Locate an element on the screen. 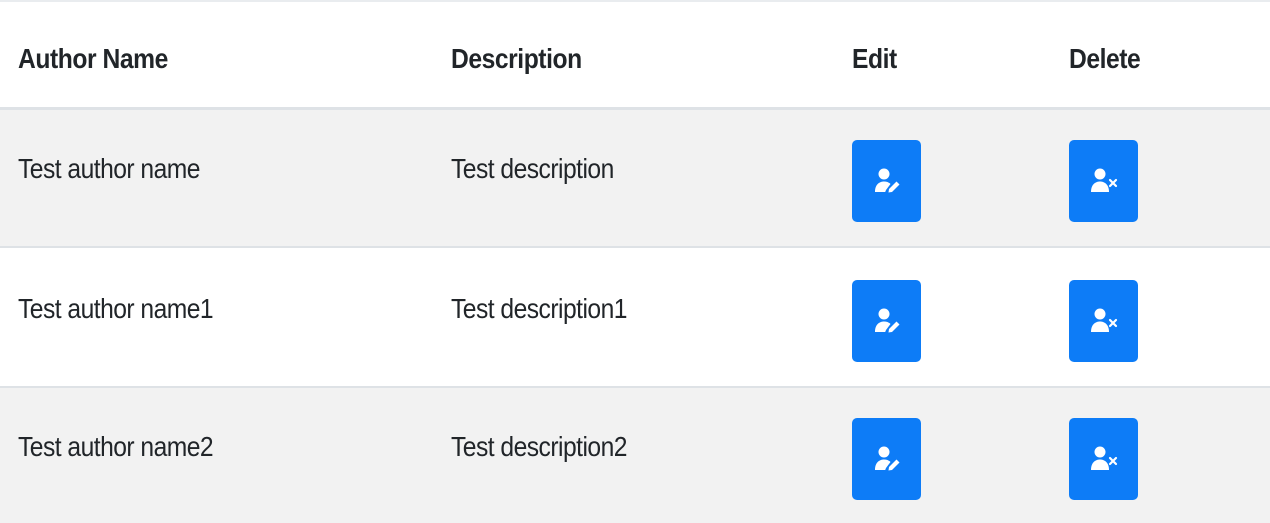 Image resolution: width=1270 pixels, height=523 pixels. description-cell: Test description is located at coordinates (532, 168).